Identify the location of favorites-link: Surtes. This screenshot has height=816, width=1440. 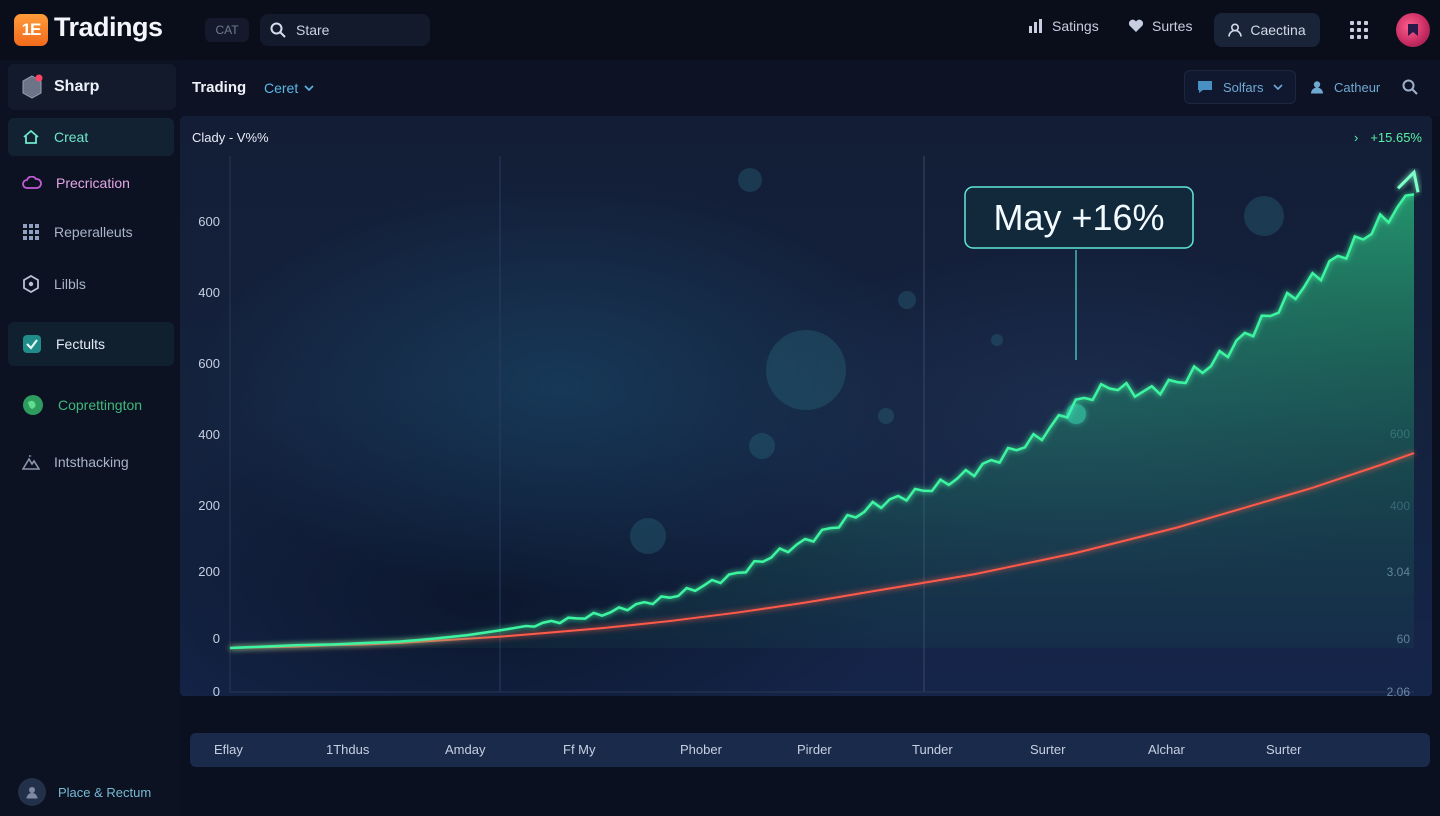
(1160, 26).